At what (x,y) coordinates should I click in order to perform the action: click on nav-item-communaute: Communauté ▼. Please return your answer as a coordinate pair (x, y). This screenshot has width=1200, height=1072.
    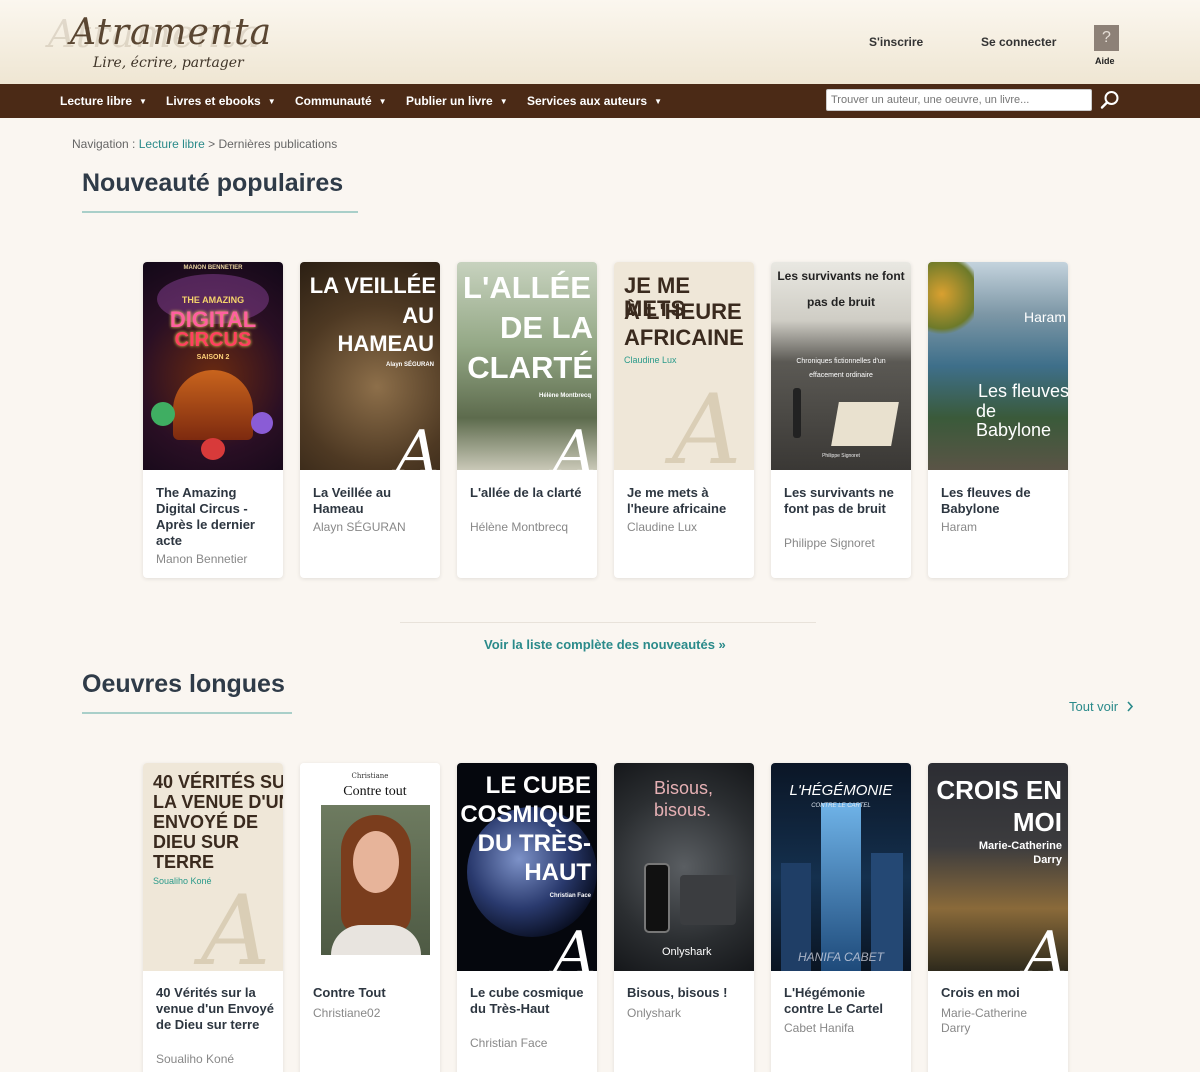
    Looking at the image, I should click on (341, 101).